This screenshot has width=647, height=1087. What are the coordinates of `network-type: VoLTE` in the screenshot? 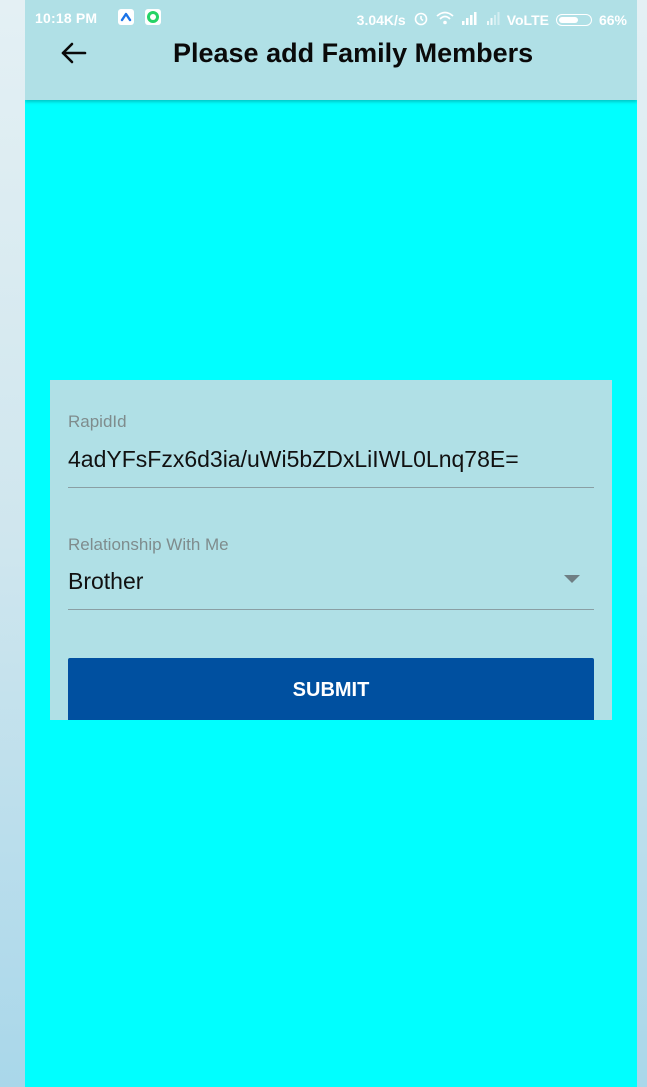 It's located at (527, 19).